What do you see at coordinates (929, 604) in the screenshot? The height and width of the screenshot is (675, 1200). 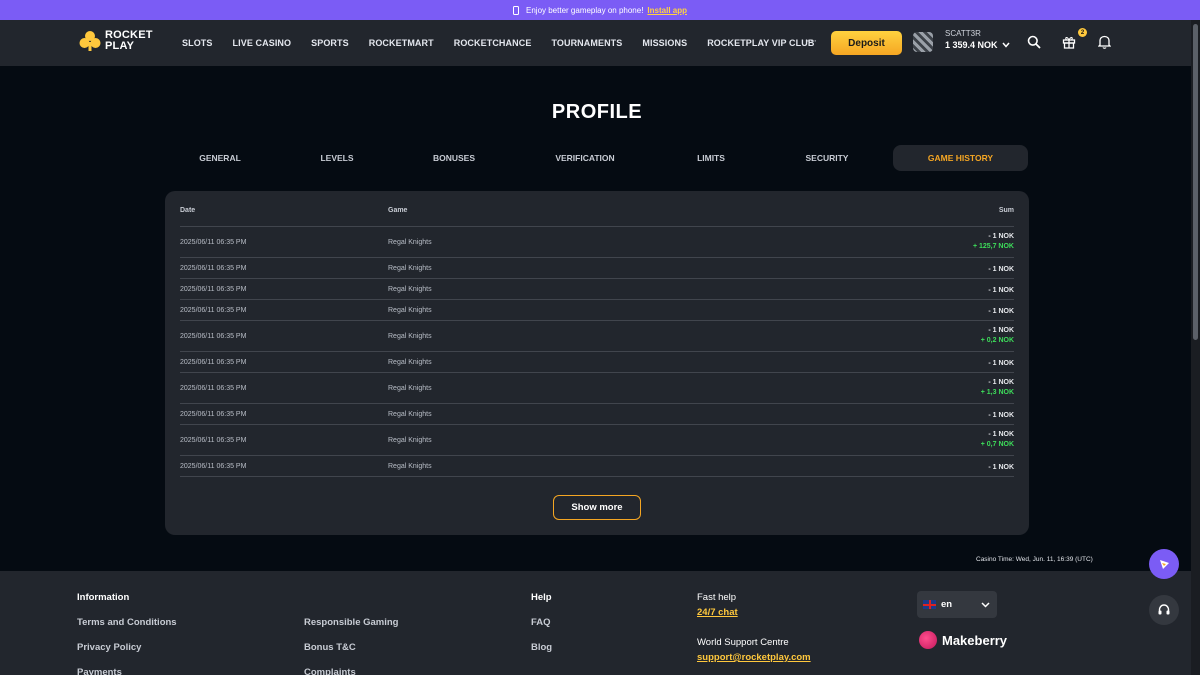 I see `uk-flag-icon` at bounding box center [929, 604].